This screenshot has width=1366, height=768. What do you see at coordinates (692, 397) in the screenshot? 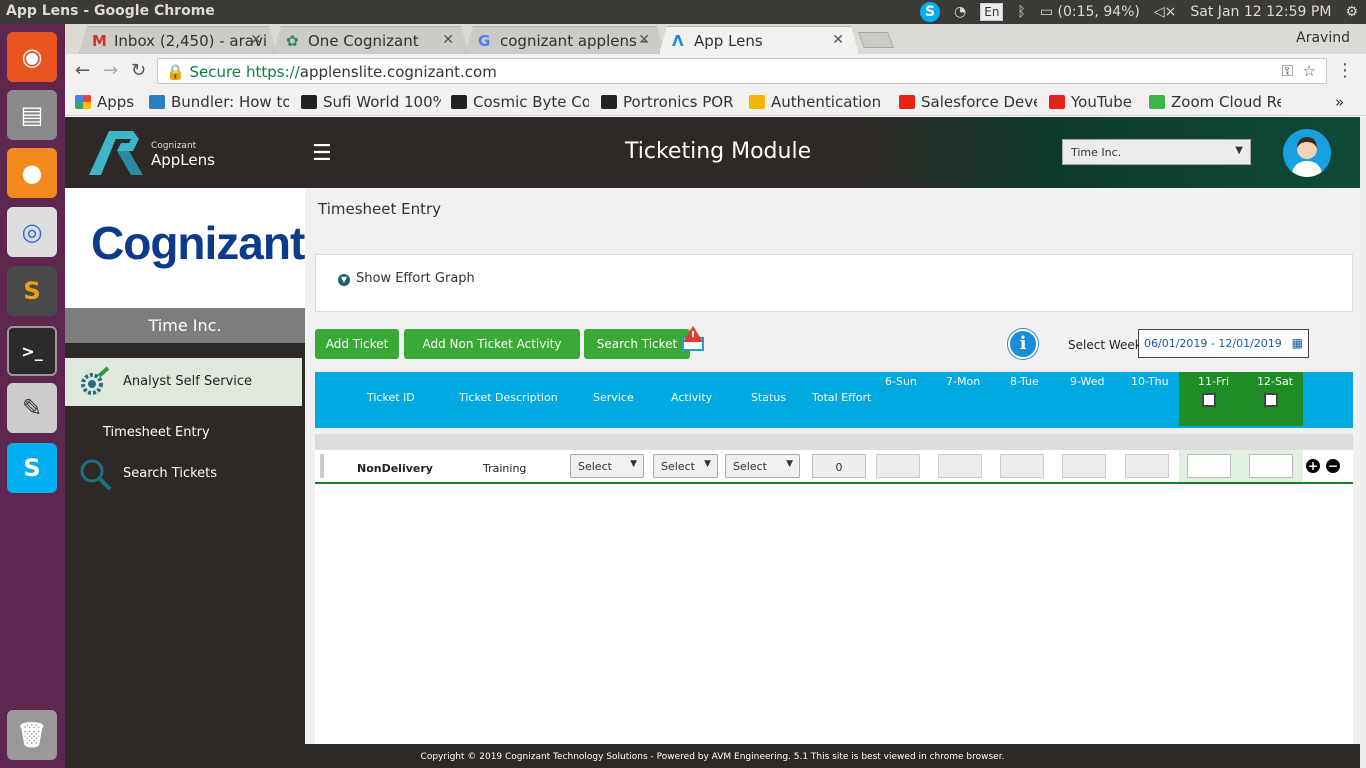
I see `col-activity: Activity` at bounding box center [692, 397].